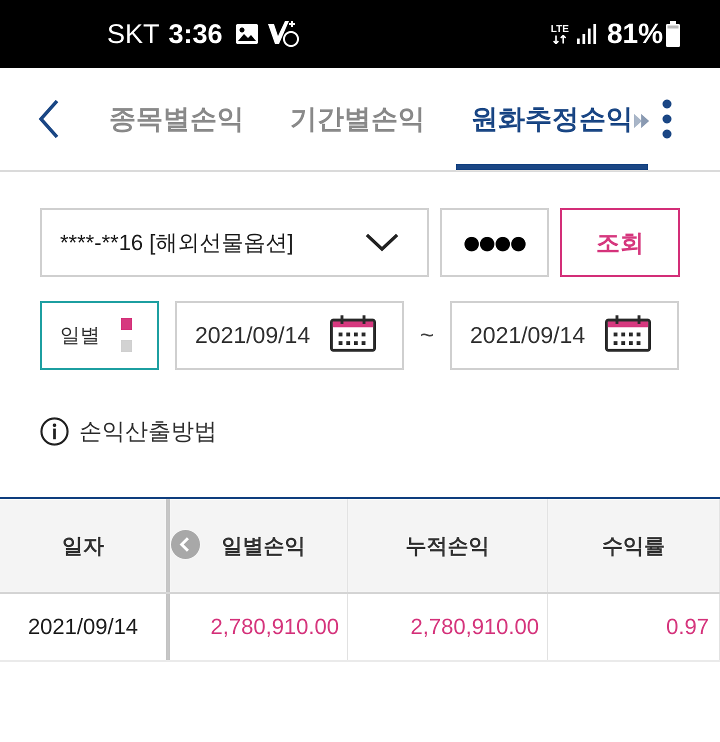 This screenshot has width=720, height=742. What do you see at coordinates (634, 627) in the screenshot?
I see `table-cell: 0.97` at bounding box center [634, 627].